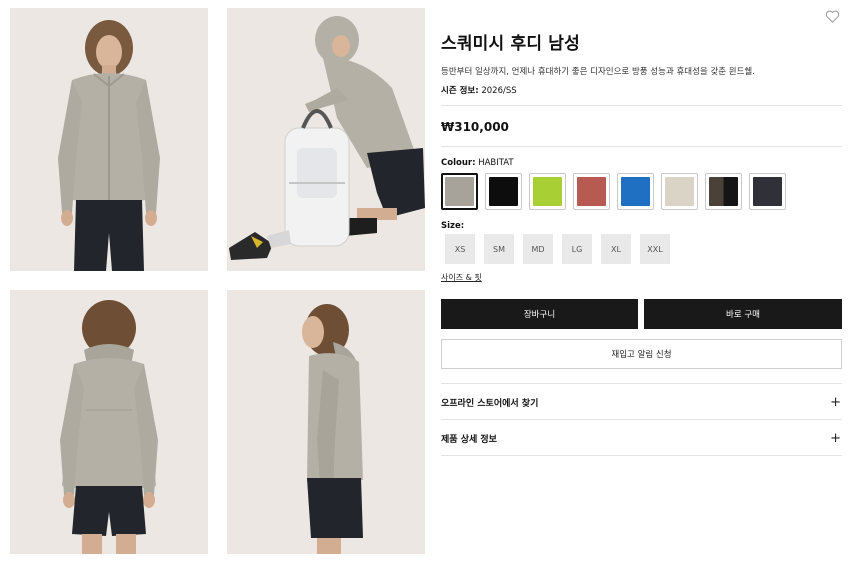  What do you see at coordinates (475, 127) in the screenshot?
I see `product-price: ₩310,000` at bounding box center [475, 127].